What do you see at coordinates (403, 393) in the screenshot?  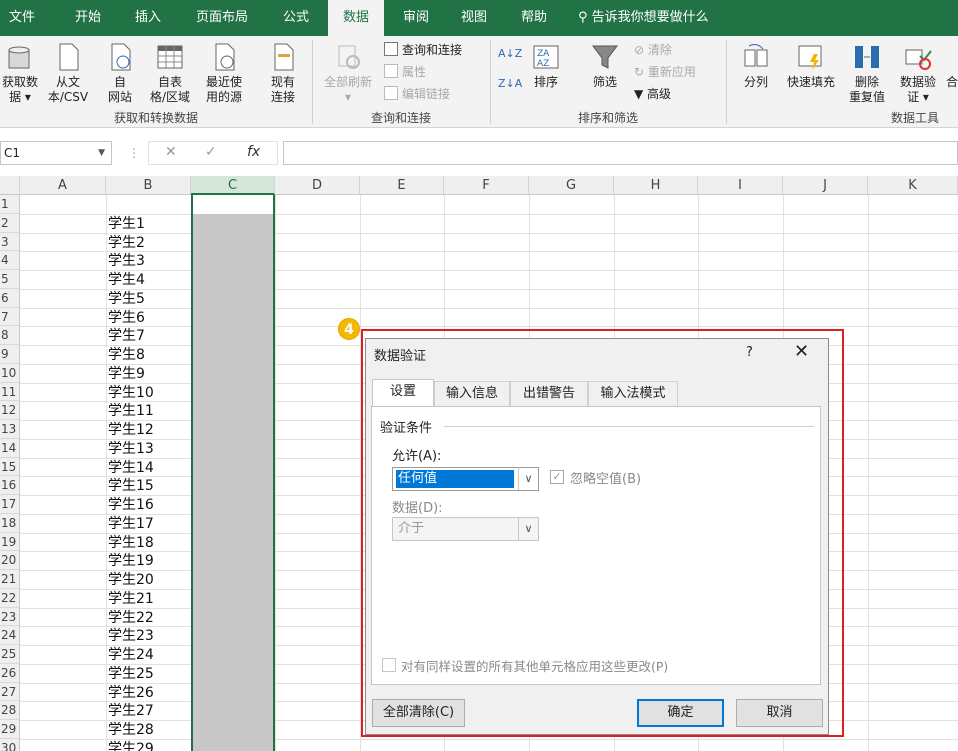 I see `tab-settings: 设置` at bounding box center [403, 393].